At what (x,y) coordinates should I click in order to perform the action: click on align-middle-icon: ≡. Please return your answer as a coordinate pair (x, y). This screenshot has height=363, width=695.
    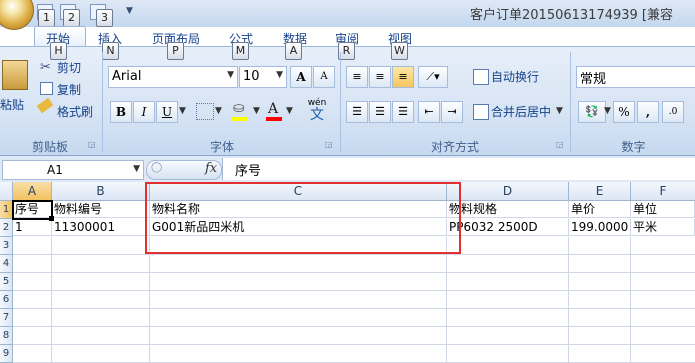
    Looking at the image, I should click on (380, 77).